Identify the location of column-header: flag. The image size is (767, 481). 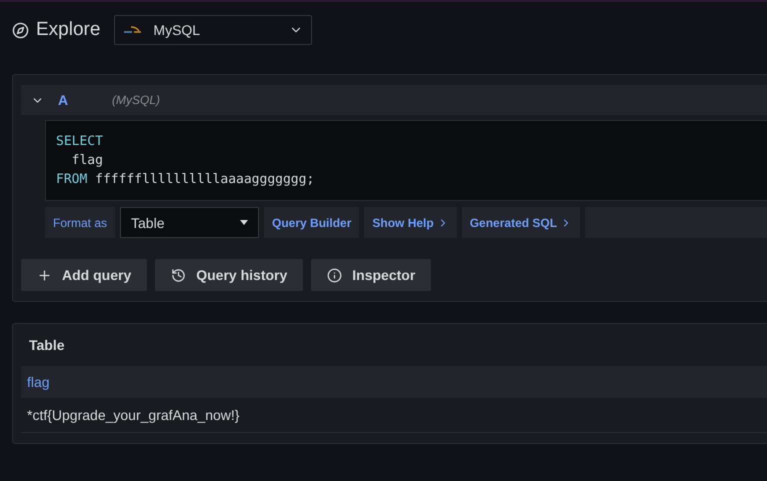
(394, 382).